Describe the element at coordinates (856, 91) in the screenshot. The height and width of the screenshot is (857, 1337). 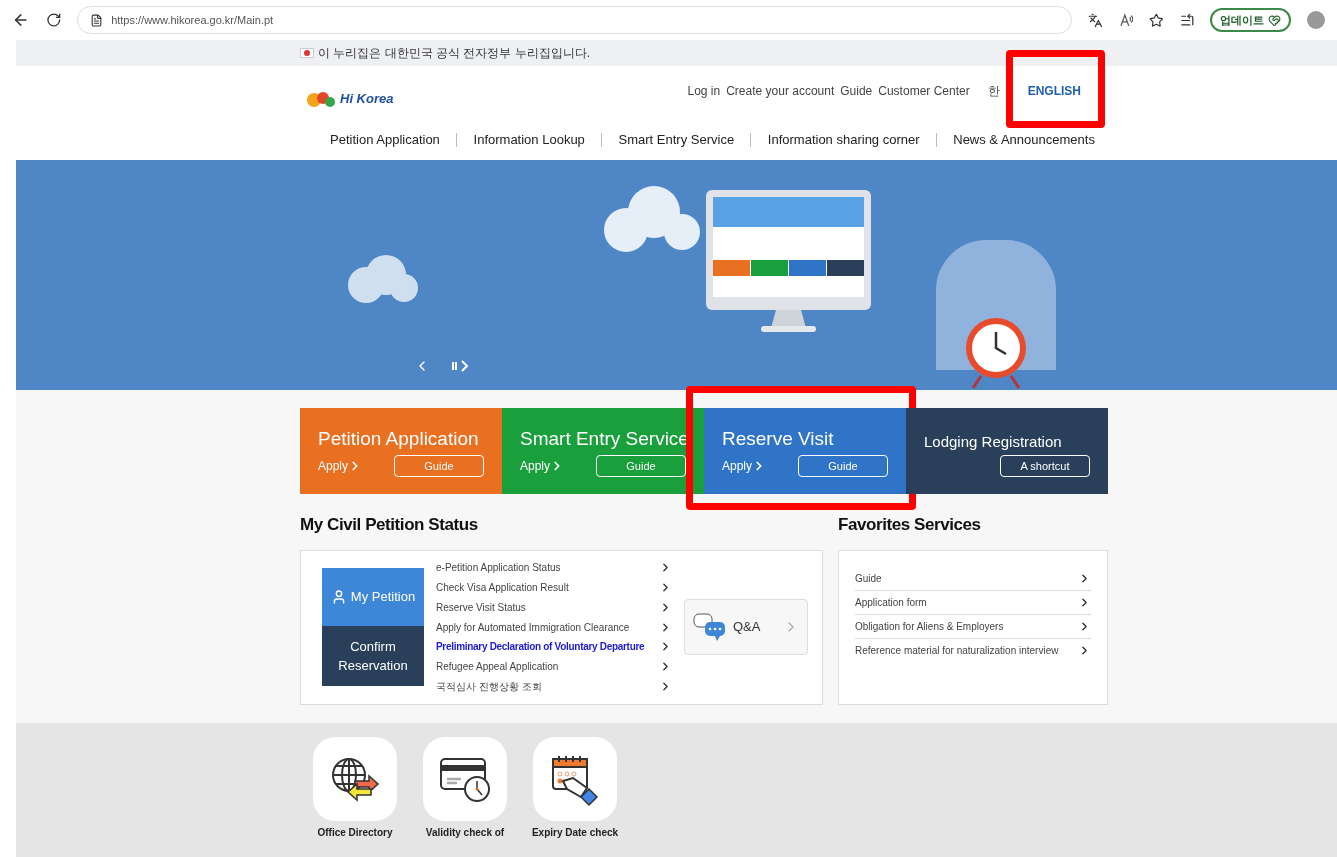
I see `top-link: Guide` at that location.